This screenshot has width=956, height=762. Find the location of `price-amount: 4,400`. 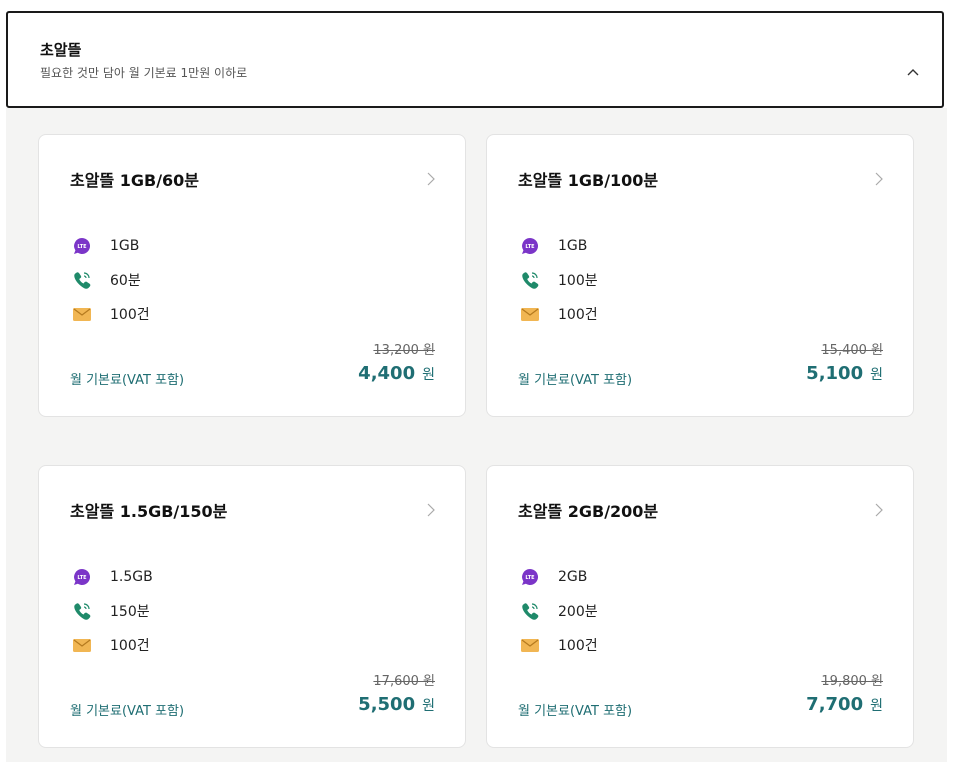

price-amount: 4,400 is located at coordinates (387, 373).